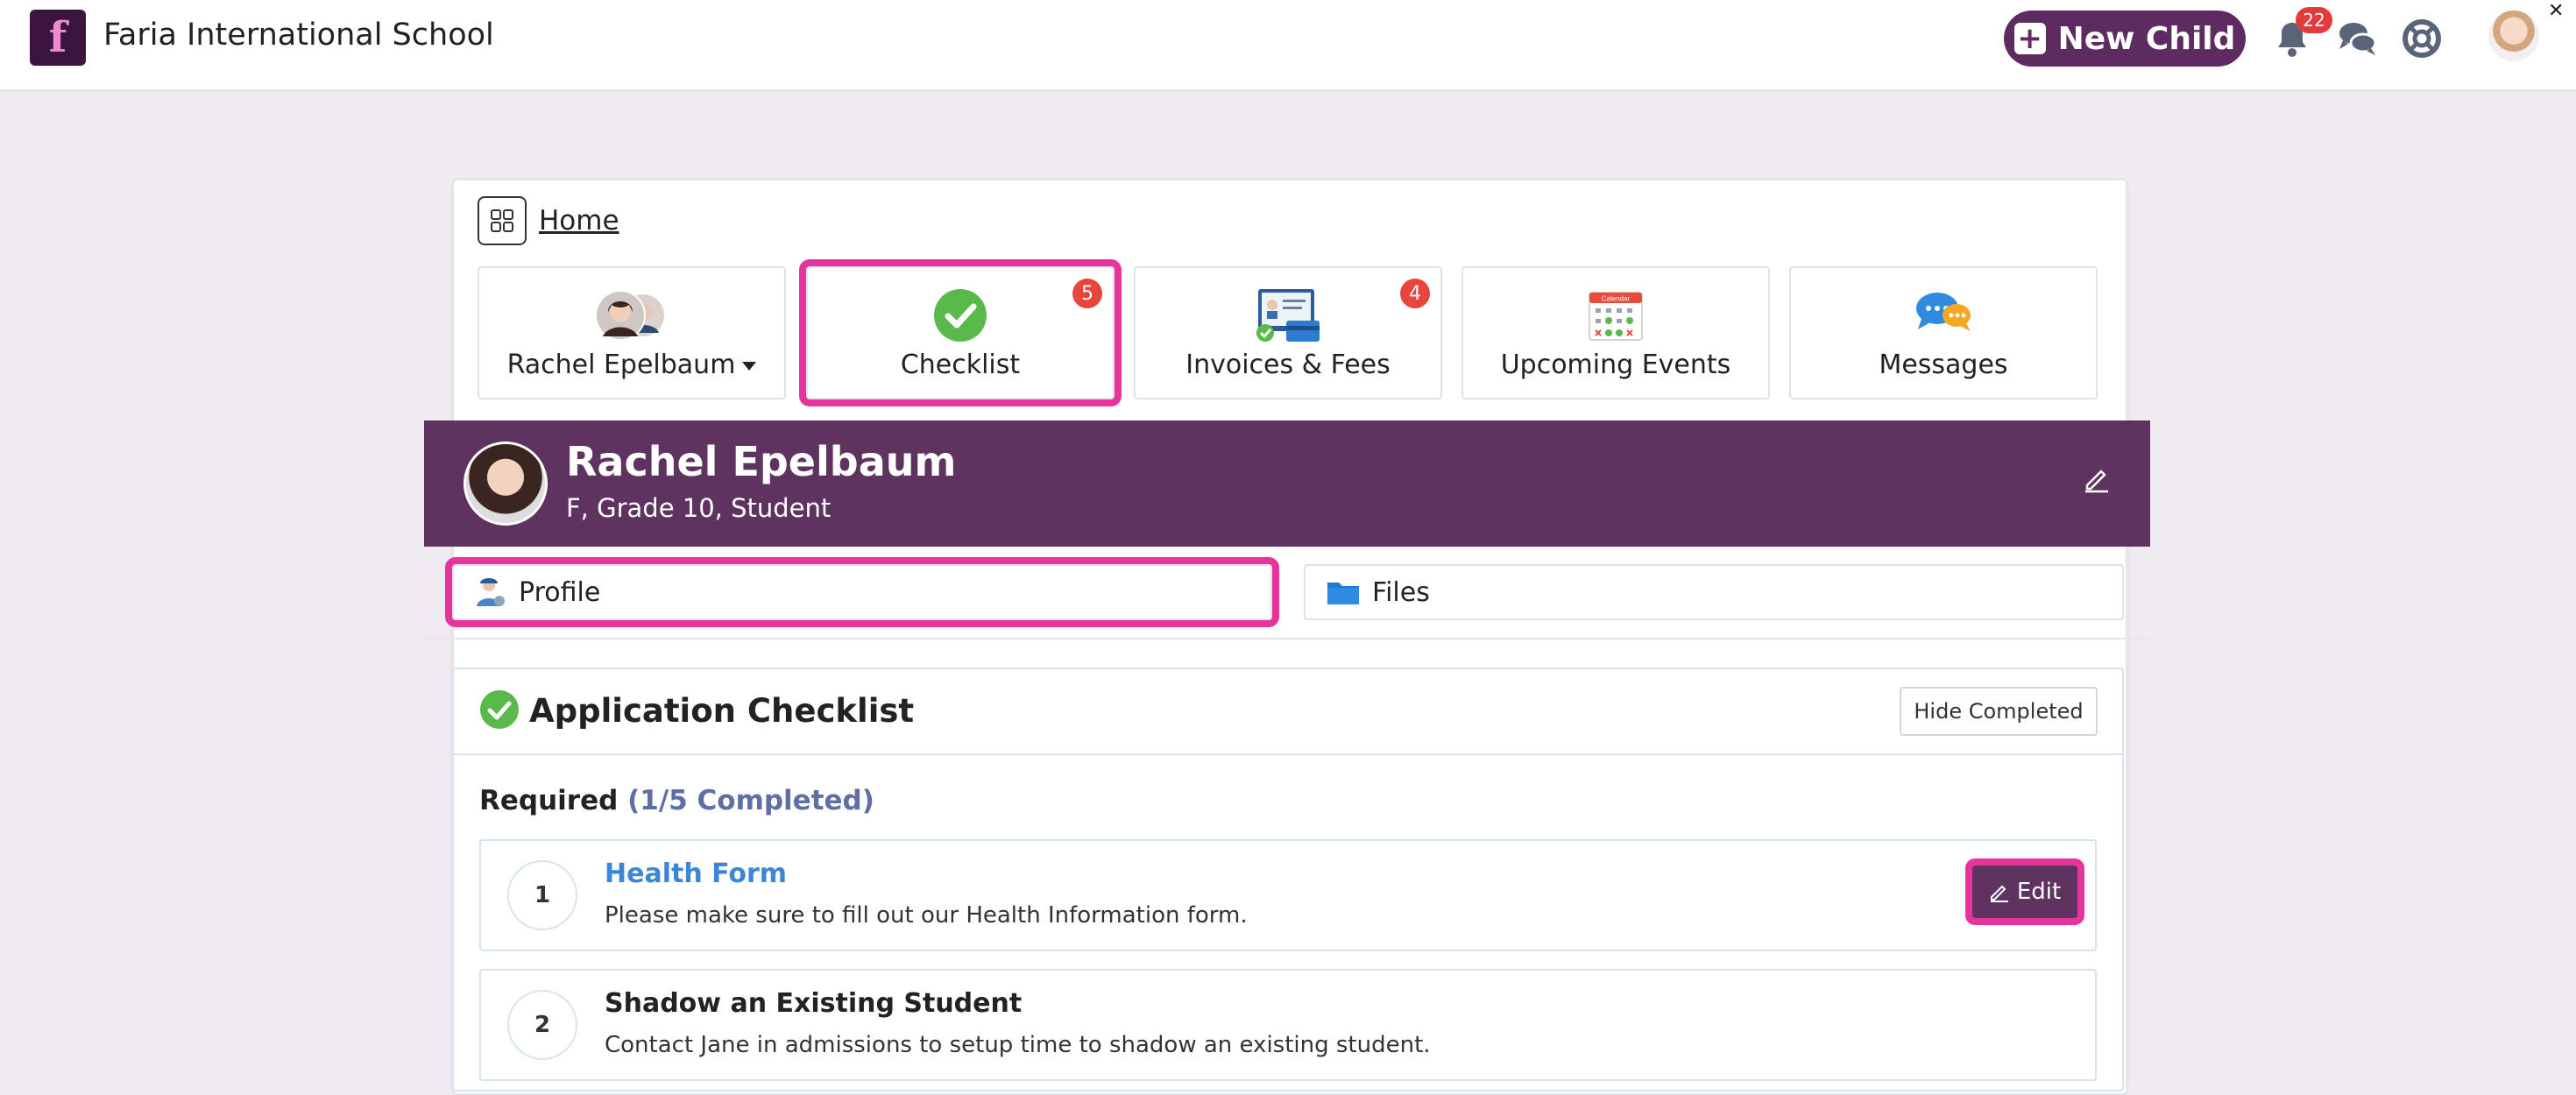 This screenshot has height=1095, width=2576. What do you see at coordinates (699, 508) in the screenshot?
I see `profile-subtitle: F, Grade 10, Student` at bounding box center [699, 508].